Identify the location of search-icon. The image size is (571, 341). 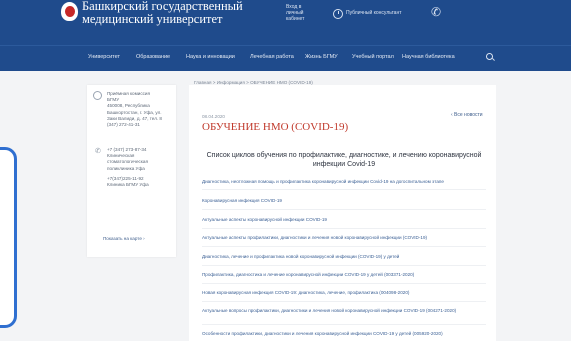
(489, 56).